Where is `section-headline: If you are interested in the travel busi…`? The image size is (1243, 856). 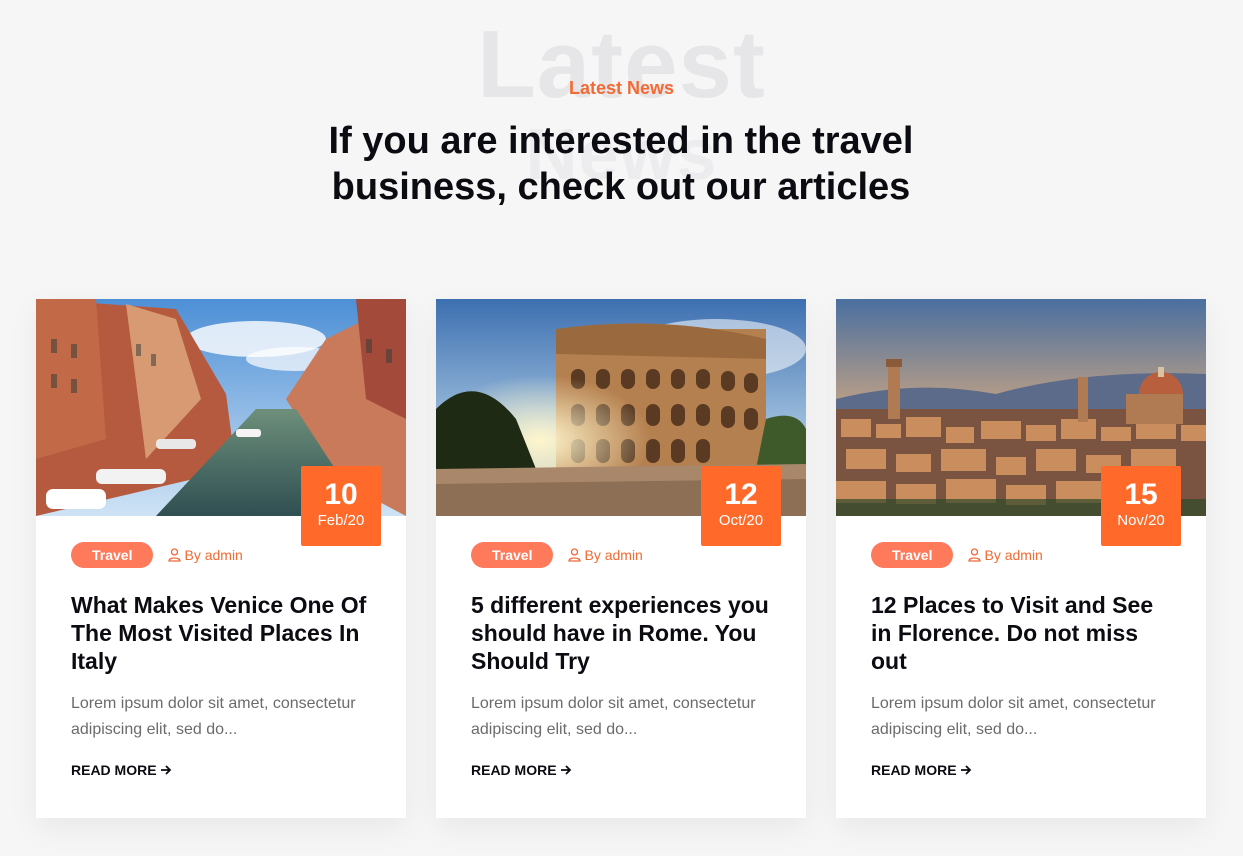
section-headline: If you are interested in the travel busi… is located at coordinates (621, 164).